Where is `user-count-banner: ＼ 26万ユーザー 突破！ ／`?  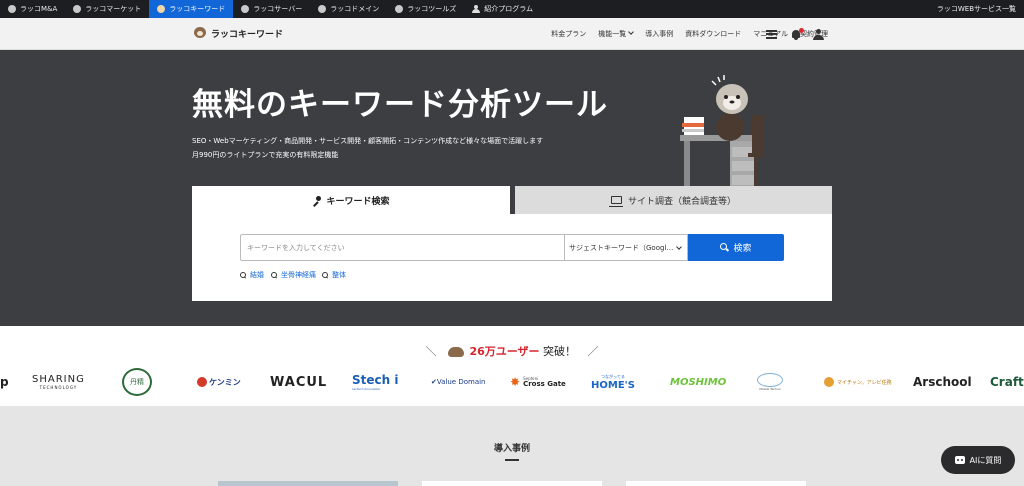 user-count-banner: ＼ 26万ユーザー 突破！ ／ is located at coordinates (512, 351).